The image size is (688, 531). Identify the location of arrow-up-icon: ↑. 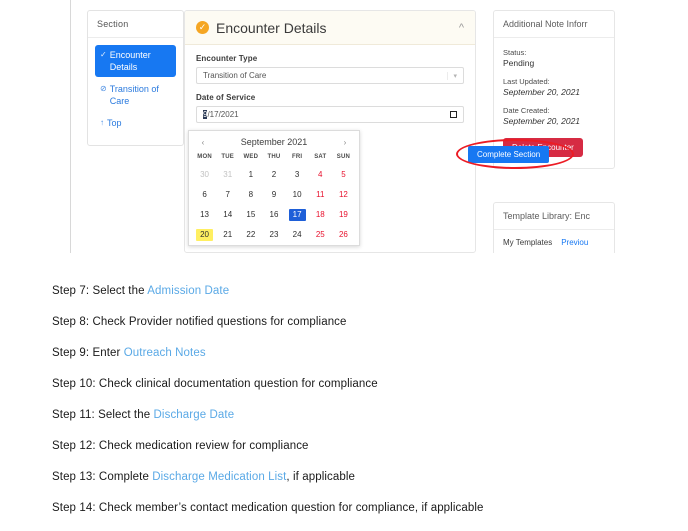
(102, 122).